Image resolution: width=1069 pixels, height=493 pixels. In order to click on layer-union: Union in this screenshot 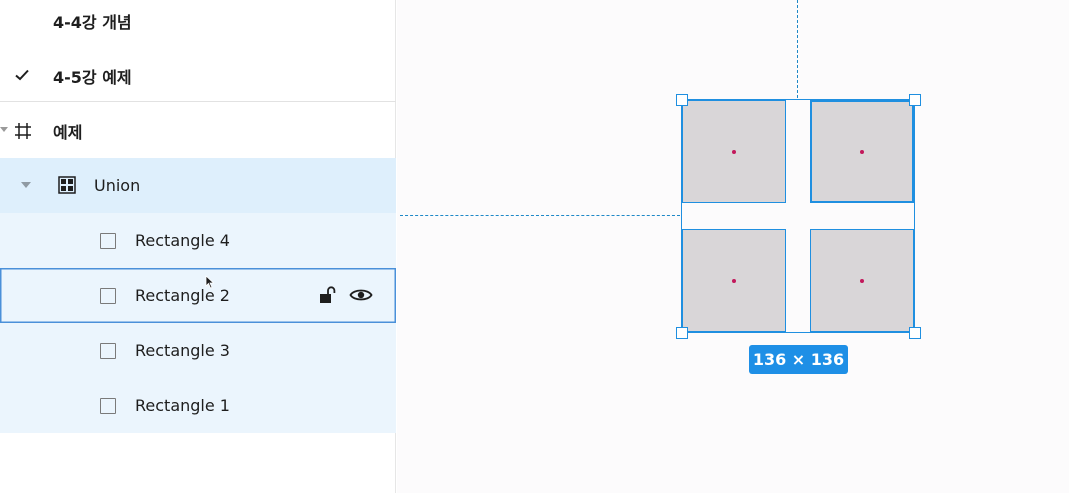, I will do `click(198, 185)`.